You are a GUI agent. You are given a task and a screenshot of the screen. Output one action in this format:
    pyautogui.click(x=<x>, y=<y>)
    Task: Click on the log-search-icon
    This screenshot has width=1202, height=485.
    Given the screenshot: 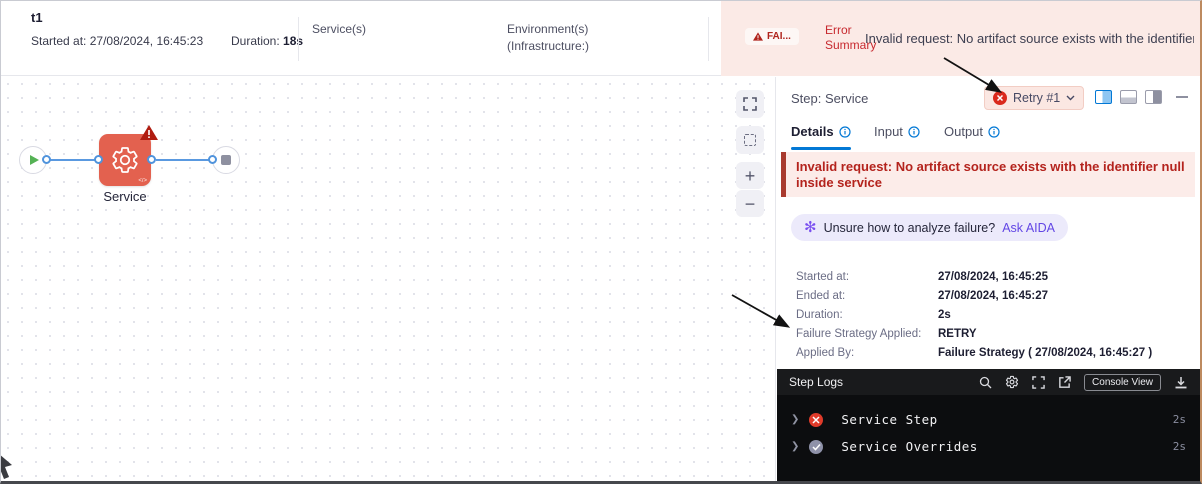 What is the action you would take?
    pyautogui.click(x=985, y=382)
    